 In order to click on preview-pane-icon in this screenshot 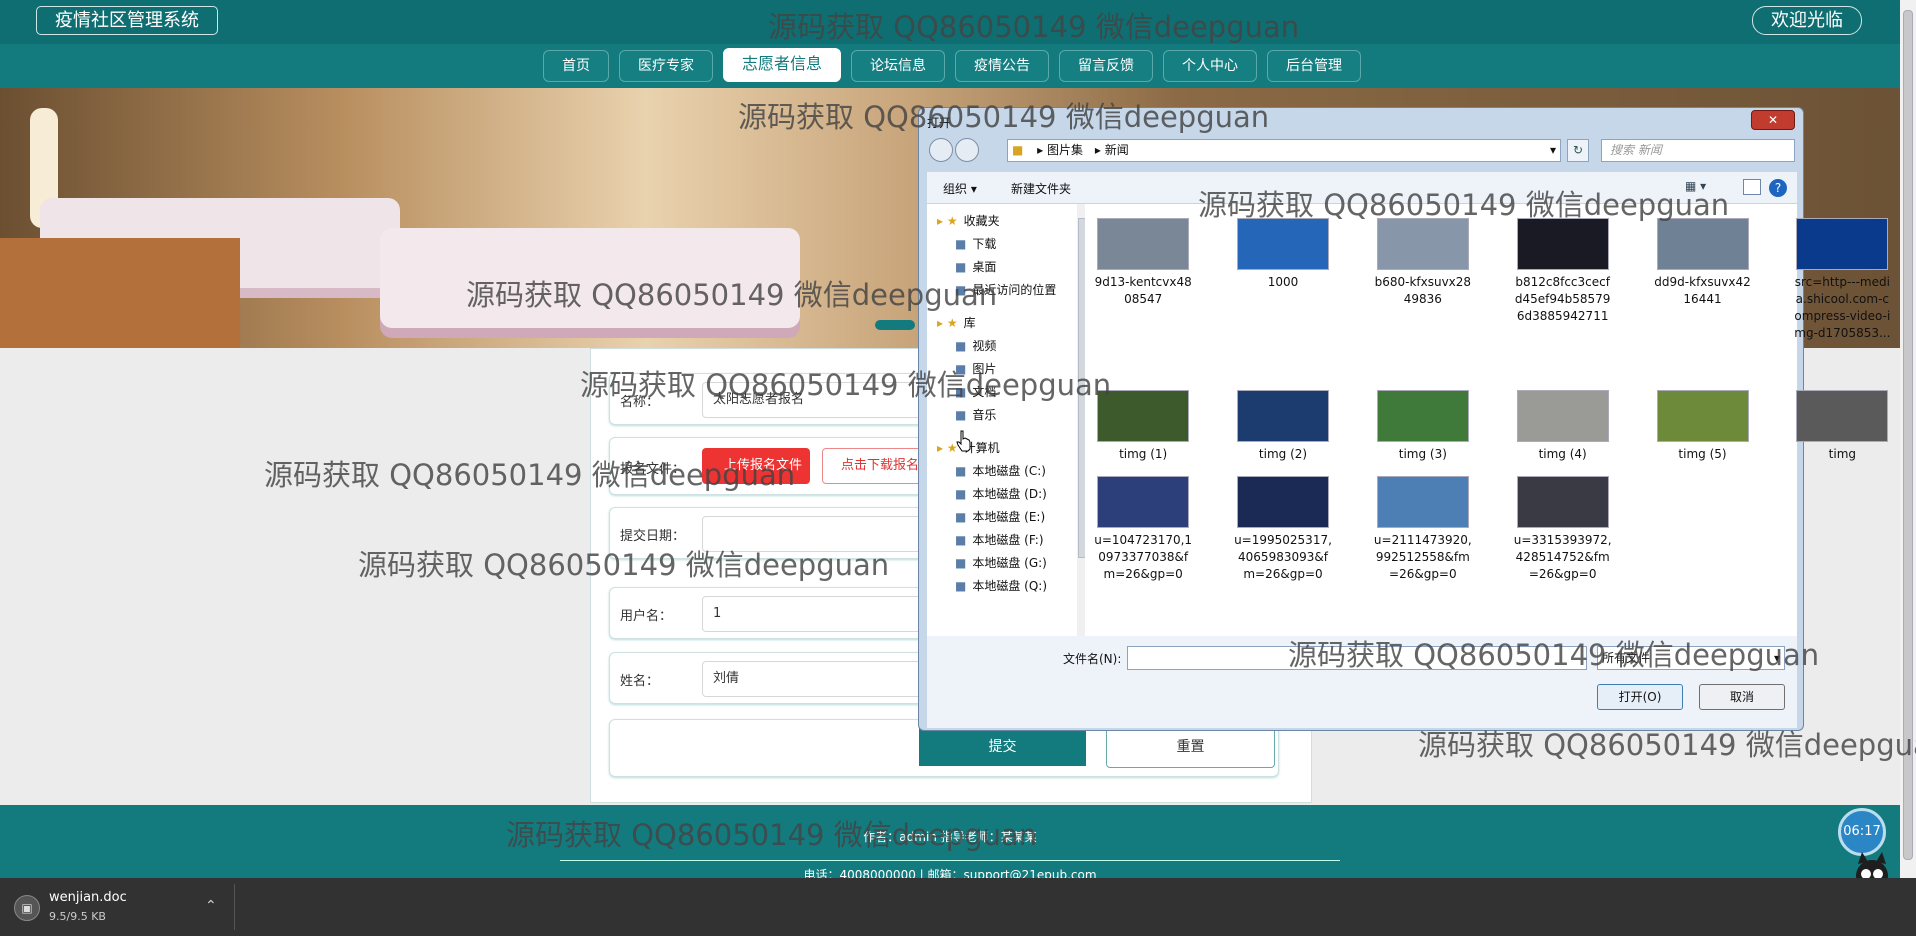, I will do `click(1752, 187)`.